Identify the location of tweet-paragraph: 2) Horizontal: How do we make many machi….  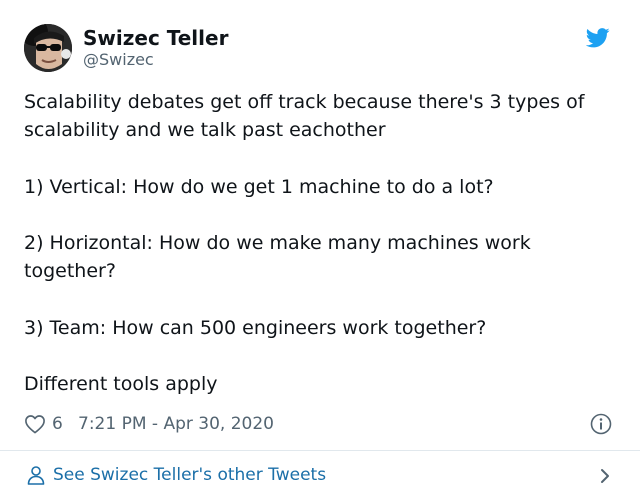
(277, 257).